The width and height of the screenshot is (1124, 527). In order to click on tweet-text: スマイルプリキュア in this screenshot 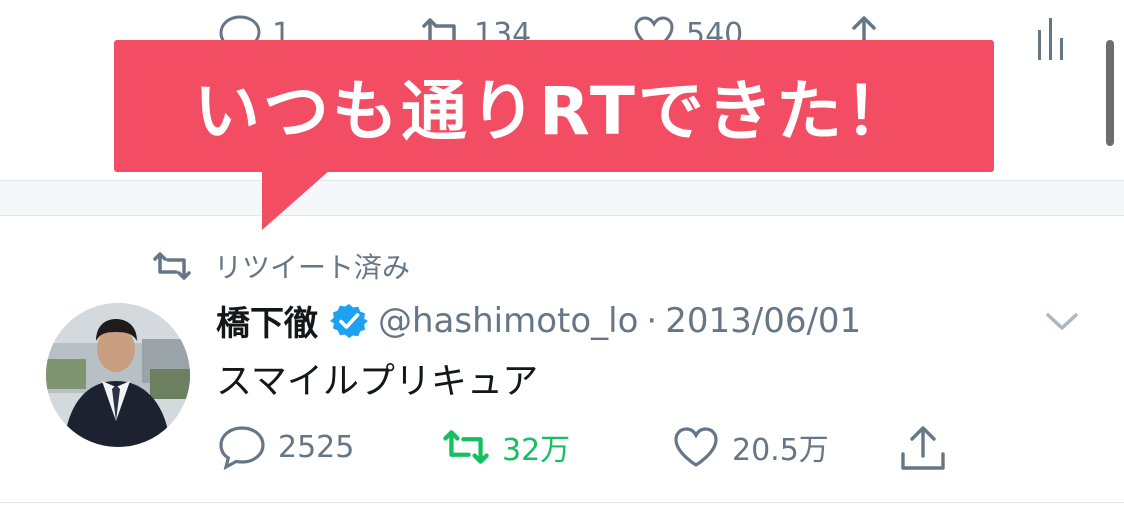, I will do `click(377, 381)`.